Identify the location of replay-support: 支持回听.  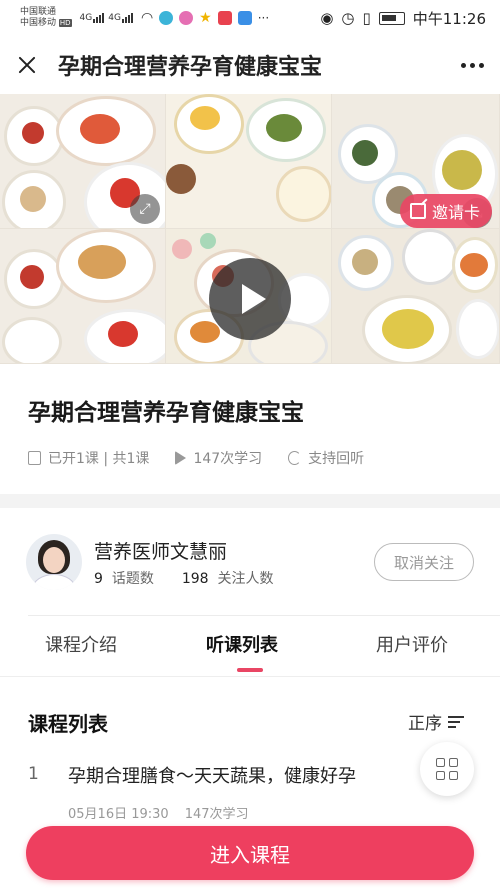
(326, 458).